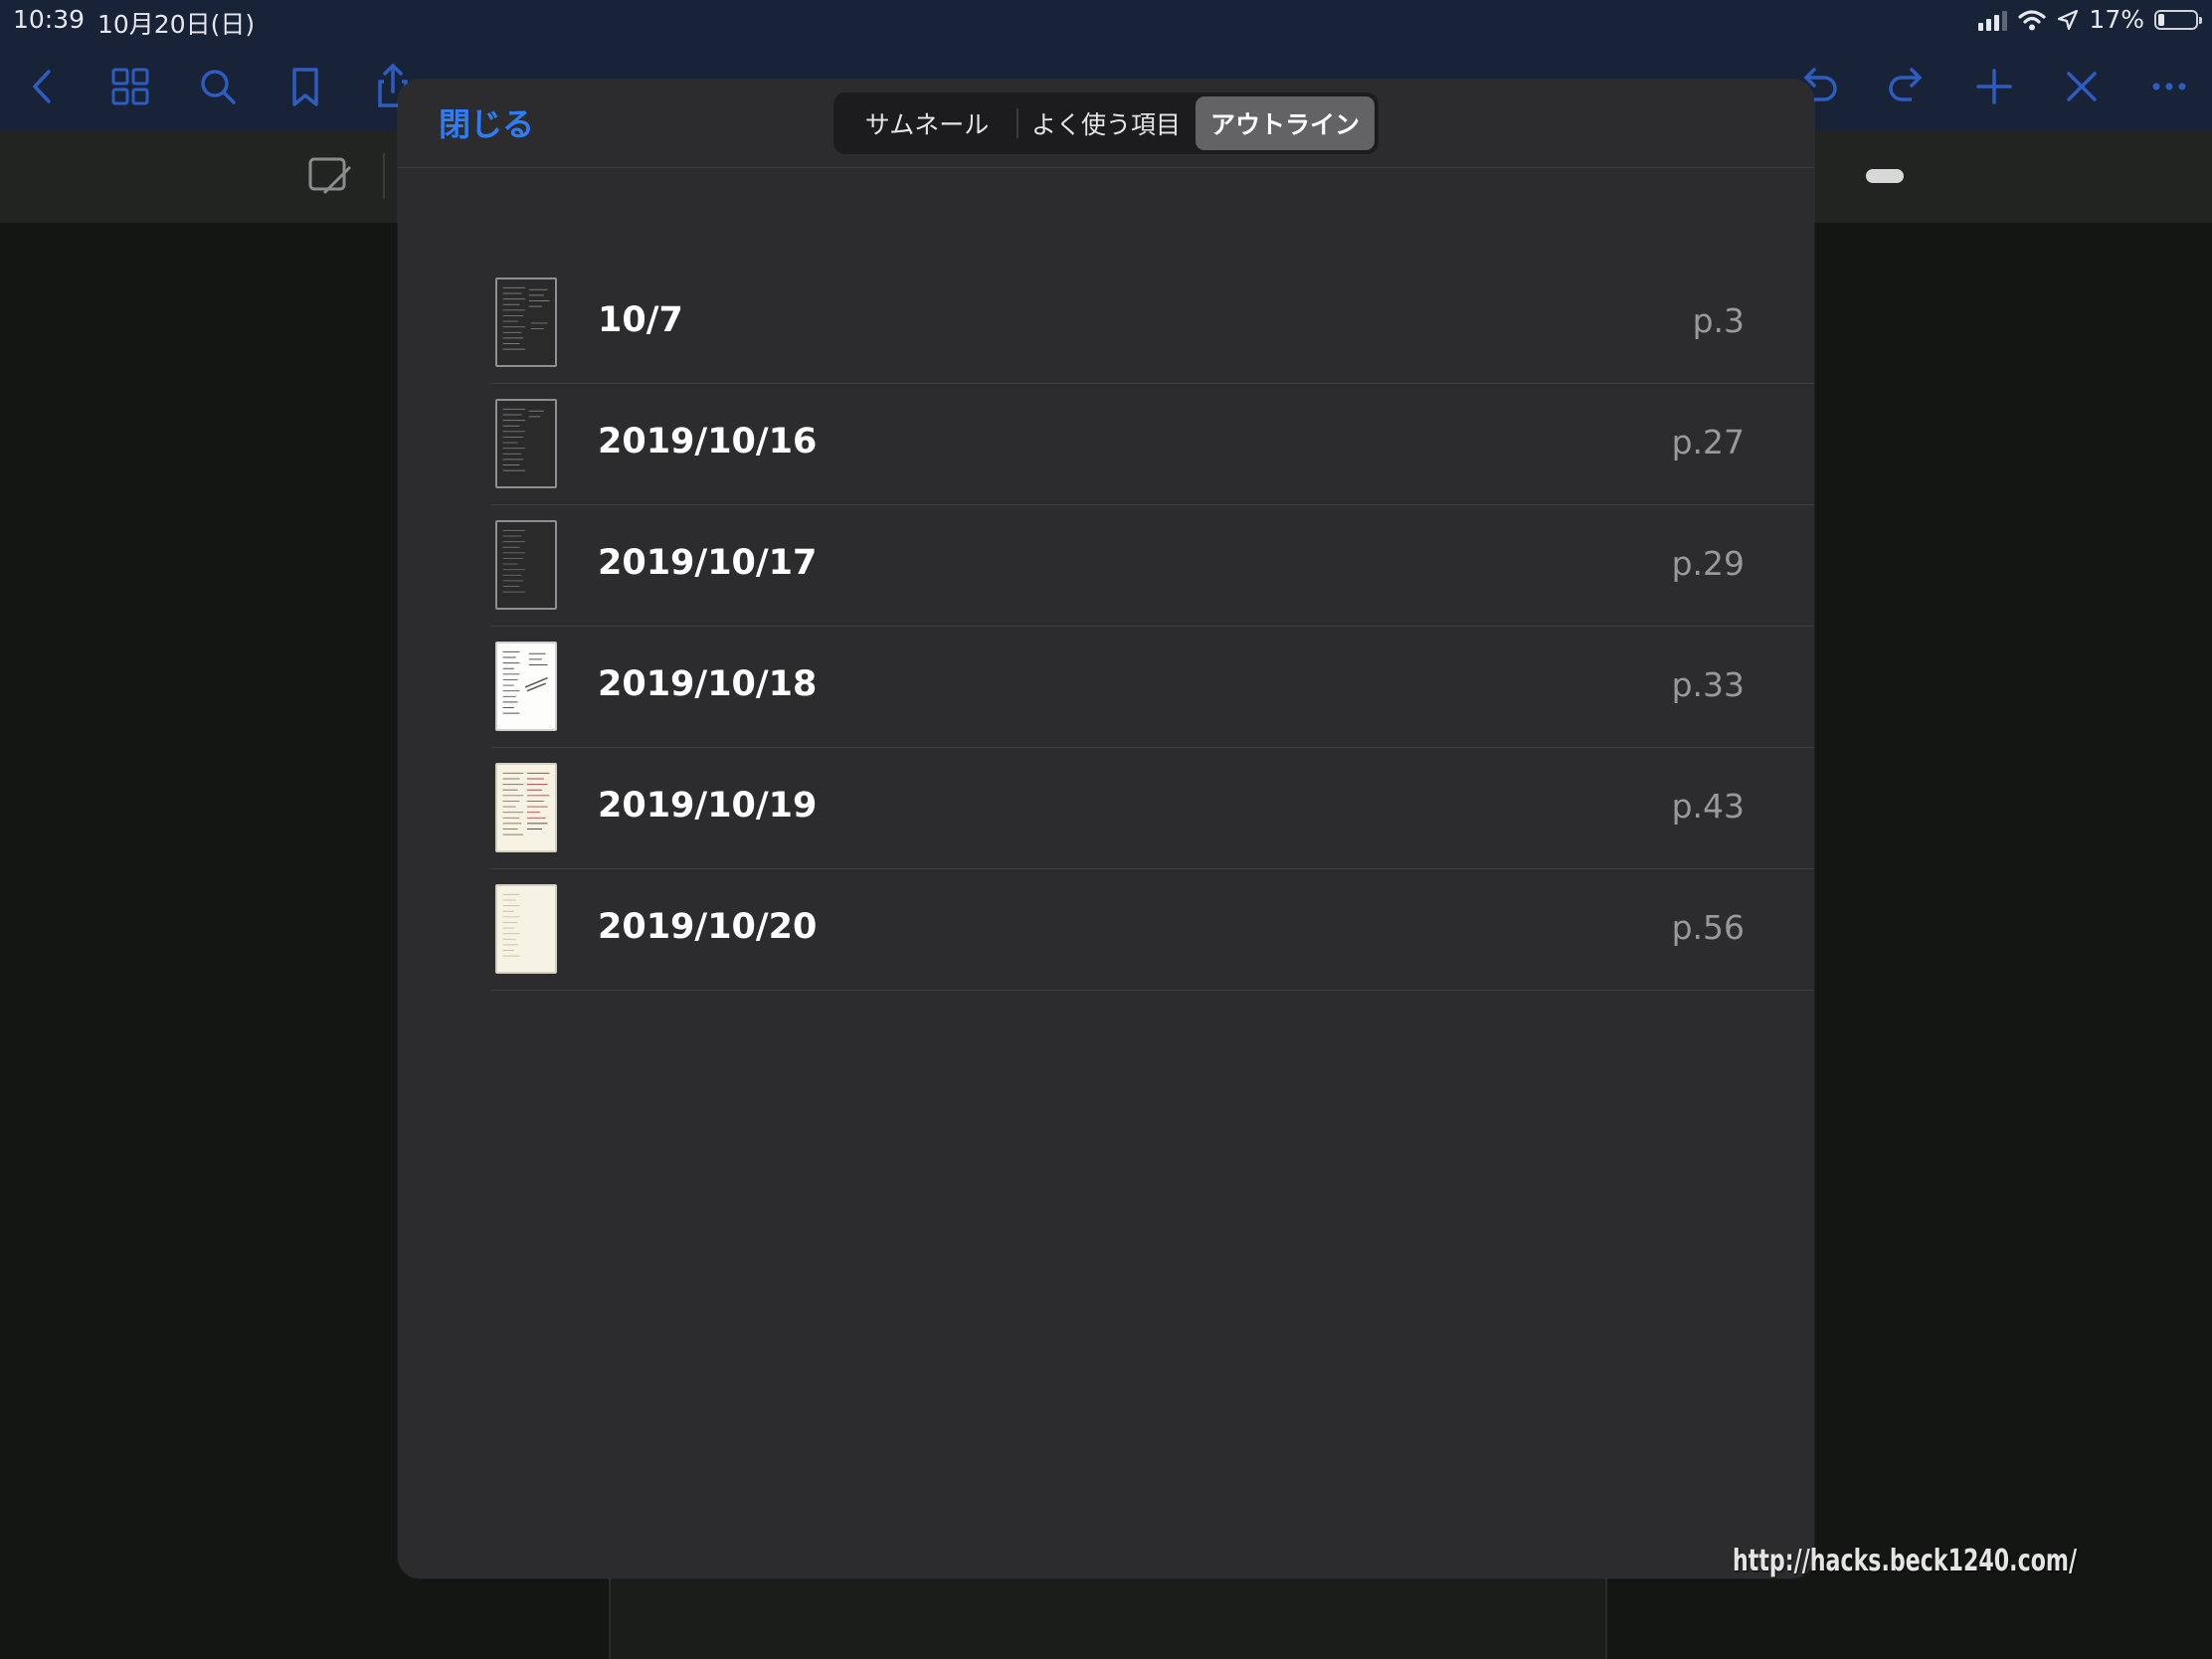 The height and width of the screenshot is (1659, 2212). What do you see at coordinates (708, 563) in the screenshot?
I see `outline-title: 2019/10/17` at bounding box center [708, 563].